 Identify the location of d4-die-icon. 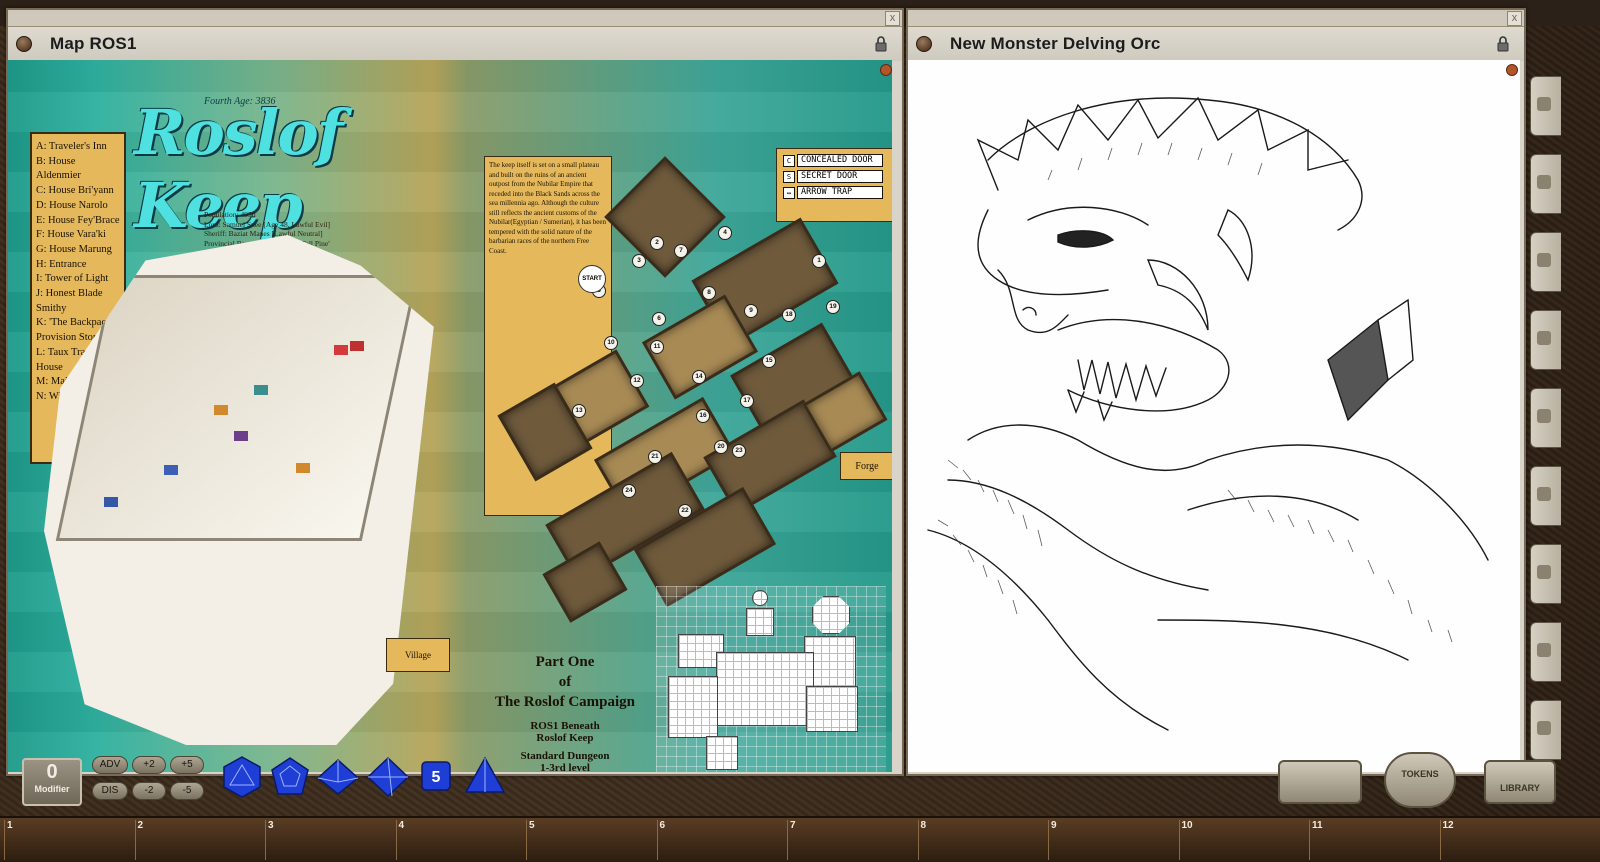
(485, 776).